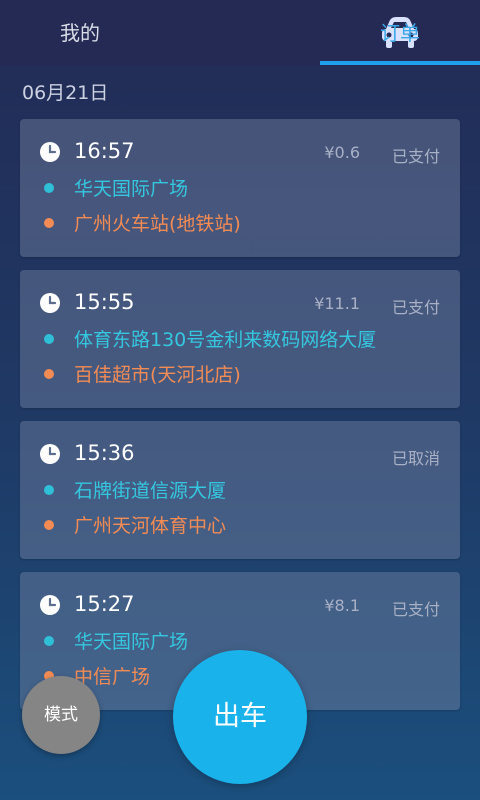 The width and height of the screenshot is (480, 800). What do you see at coordinates (150, 526) in the screenshot?
I see `end-location: 广州天河体育中心` at bounding box center [150, 526].